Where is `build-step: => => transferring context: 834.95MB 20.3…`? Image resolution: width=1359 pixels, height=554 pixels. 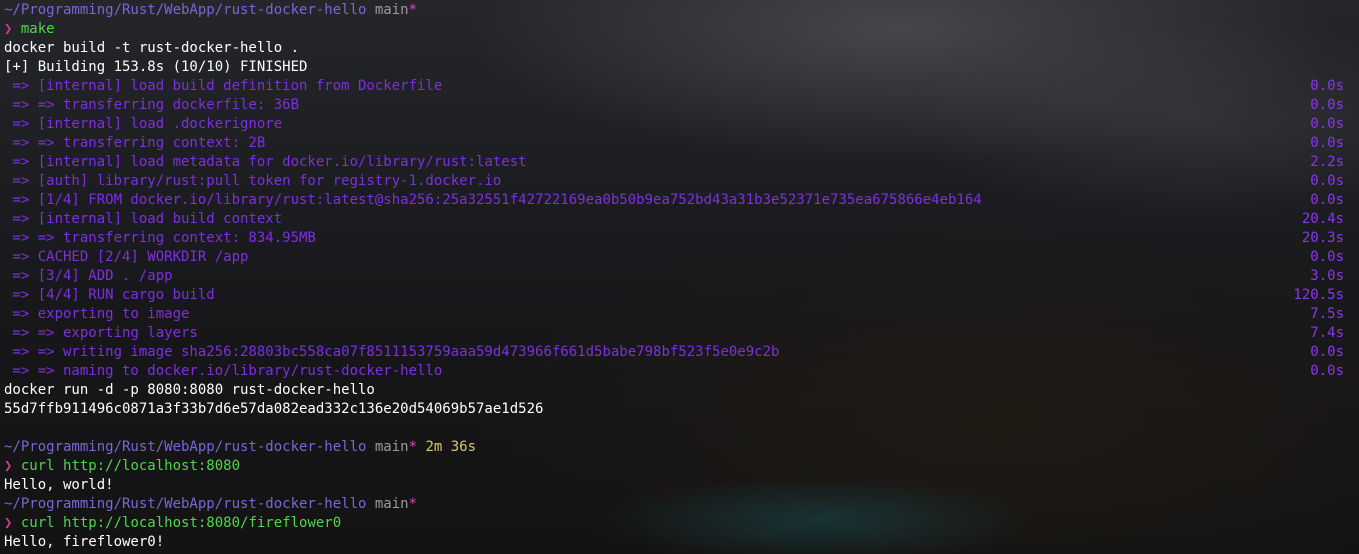
build-step: => => transferring context: 834.95MB 20.3… is located at coordinates (674, 238).